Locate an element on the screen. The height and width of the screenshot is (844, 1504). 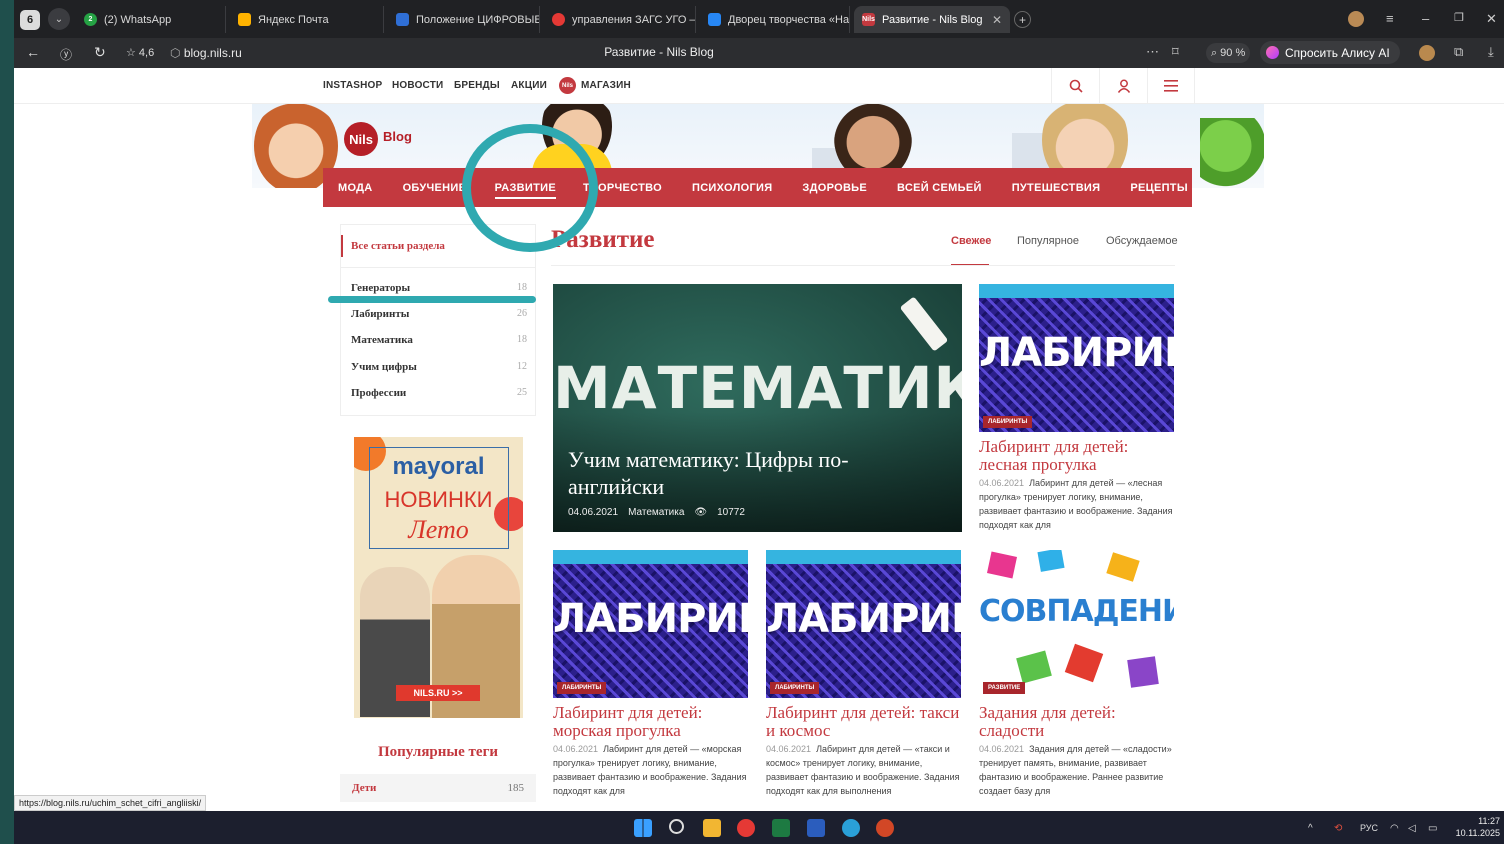
article-title: Лабиринт для детей: морская прогулка is located at coordinates (653, 722).